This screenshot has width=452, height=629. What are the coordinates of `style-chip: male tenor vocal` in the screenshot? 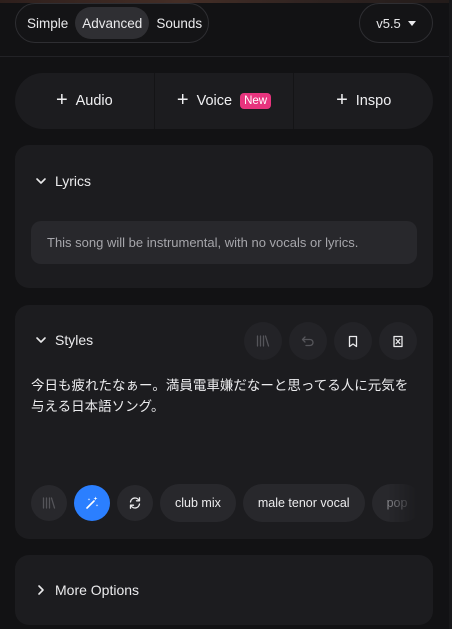 It's located at (303, 503).